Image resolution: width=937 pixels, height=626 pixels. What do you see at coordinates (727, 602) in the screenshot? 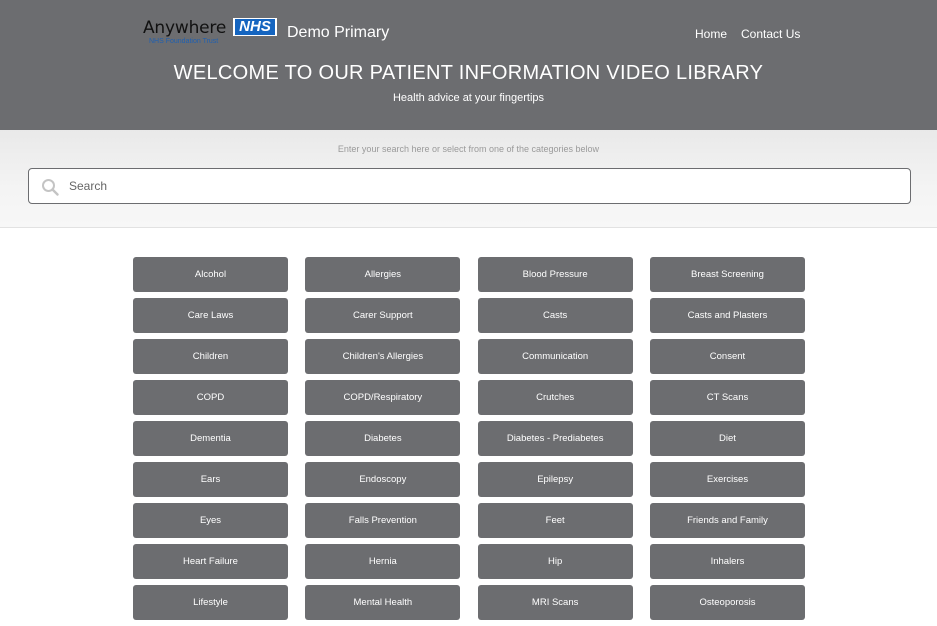
I see `category-button: Osteoporosis` at bounding box center [727, 602].